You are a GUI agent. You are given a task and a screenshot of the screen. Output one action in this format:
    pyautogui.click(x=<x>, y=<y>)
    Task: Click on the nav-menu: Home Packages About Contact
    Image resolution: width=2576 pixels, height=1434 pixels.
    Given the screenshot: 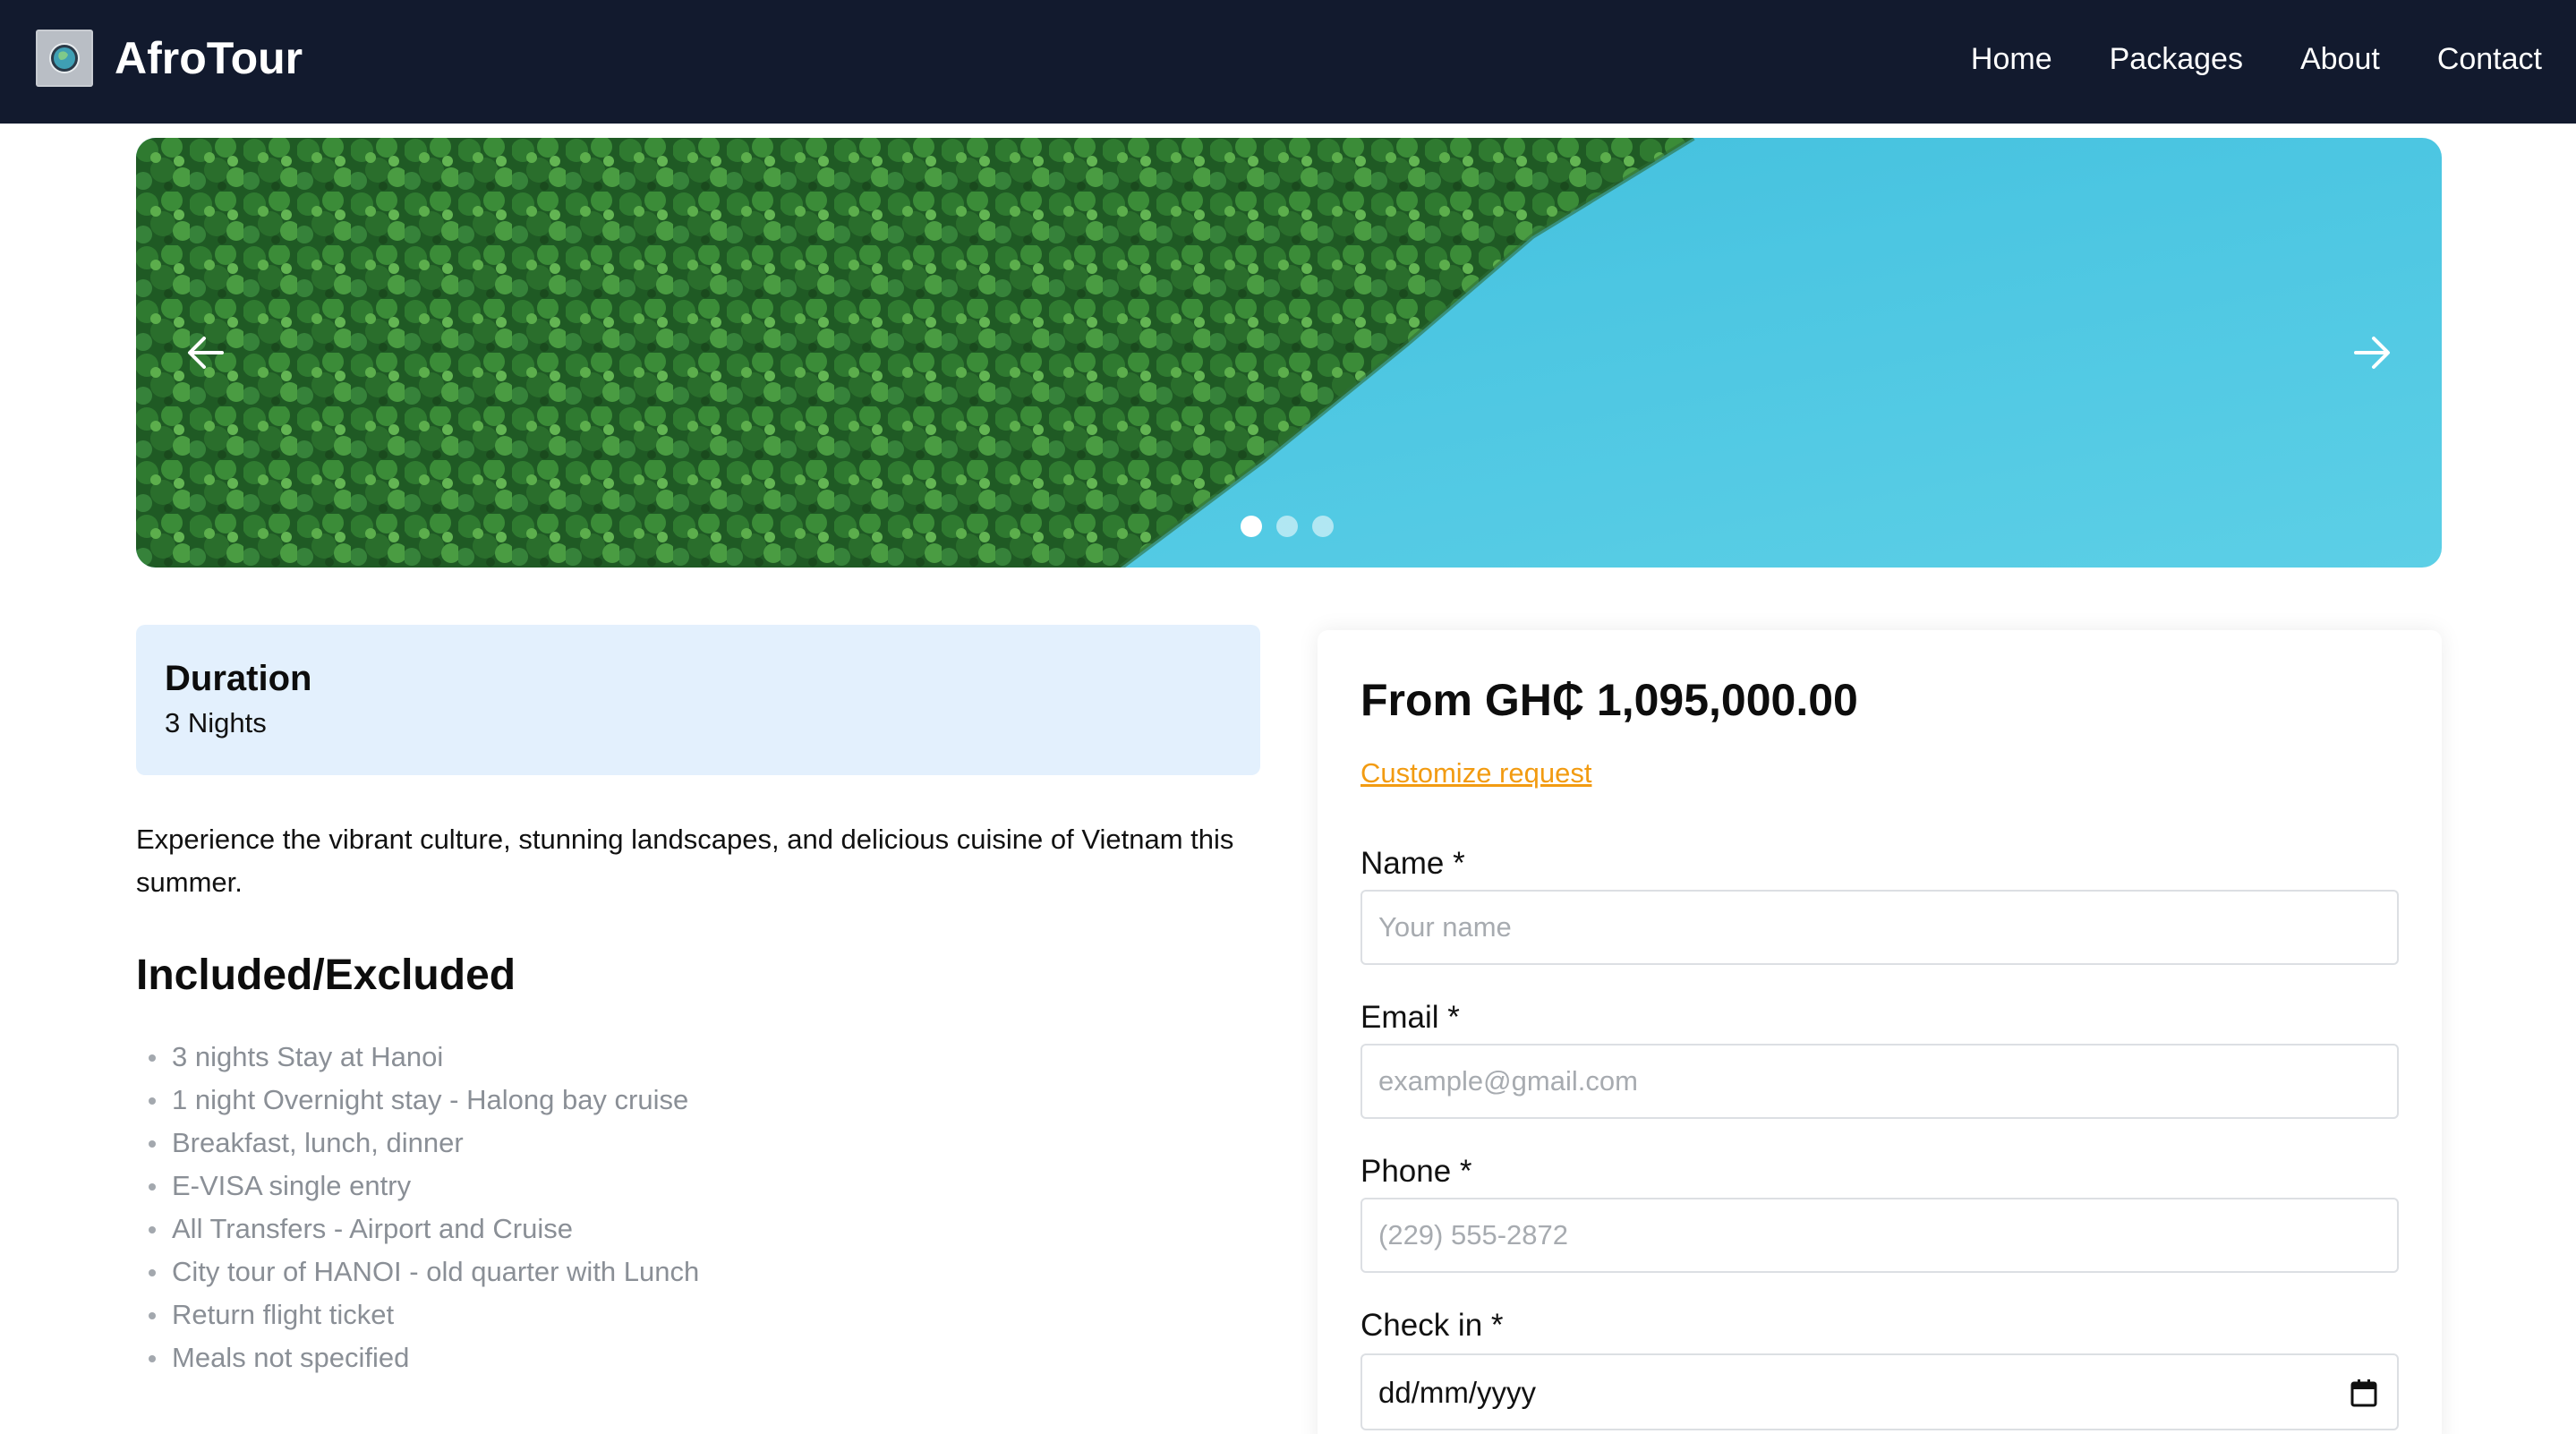 What is the action you would take?
    pyautogui.click(x=2228, y=59)
    